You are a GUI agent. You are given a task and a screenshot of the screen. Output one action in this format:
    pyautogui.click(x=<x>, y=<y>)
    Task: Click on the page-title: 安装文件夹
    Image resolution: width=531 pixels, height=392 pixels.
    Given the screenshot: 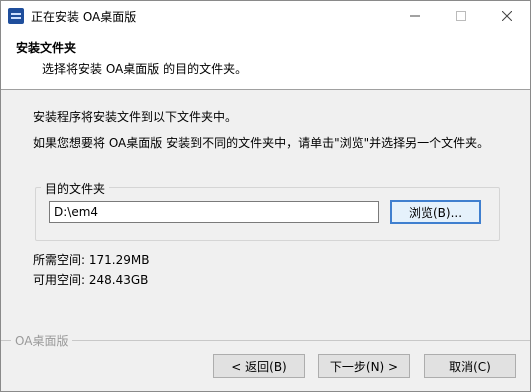 What is the action you would take?
    pyautogui.click(x=46, y=48)
    